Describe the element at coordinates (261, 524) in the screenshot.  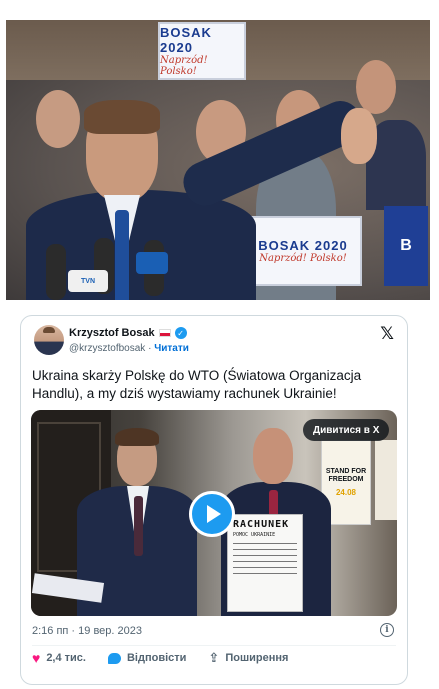
I see `bill-title: RACHUNEK` at that location.